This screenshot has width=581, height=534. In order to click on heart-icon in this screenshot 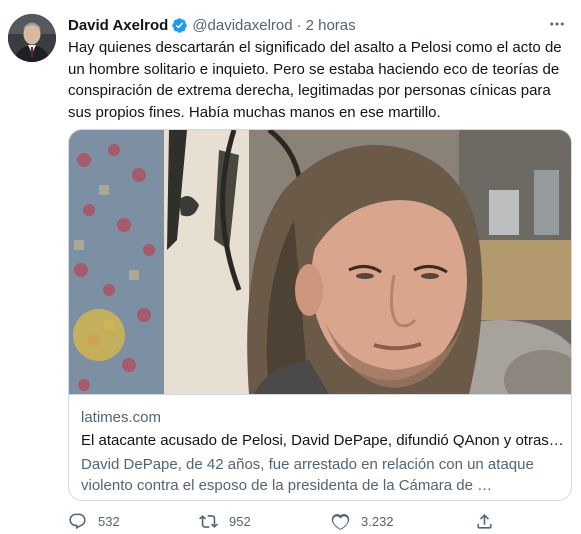, I will do `click(340, 521)`.